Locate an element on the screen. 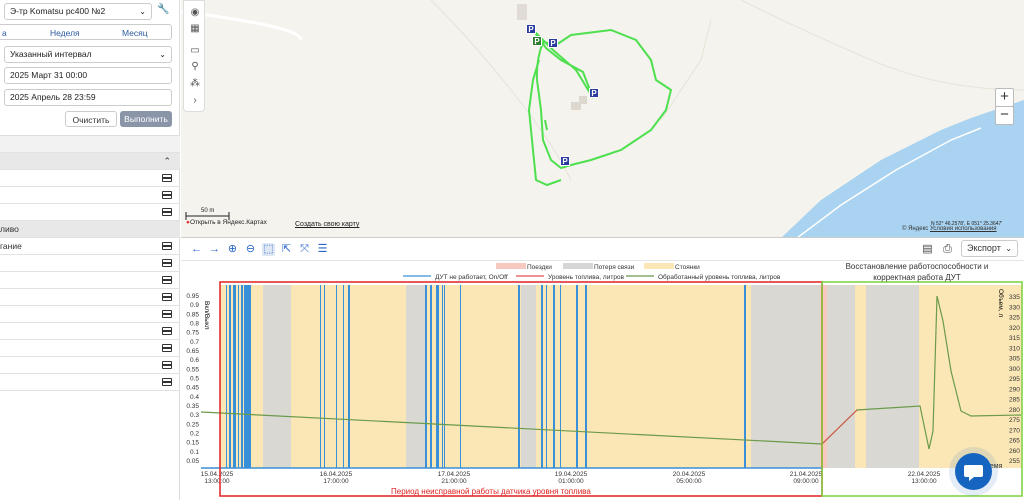 The height and width of the screenshot is (500, 1024). eye-icon: ◉ is located at coordinates (195, 13).